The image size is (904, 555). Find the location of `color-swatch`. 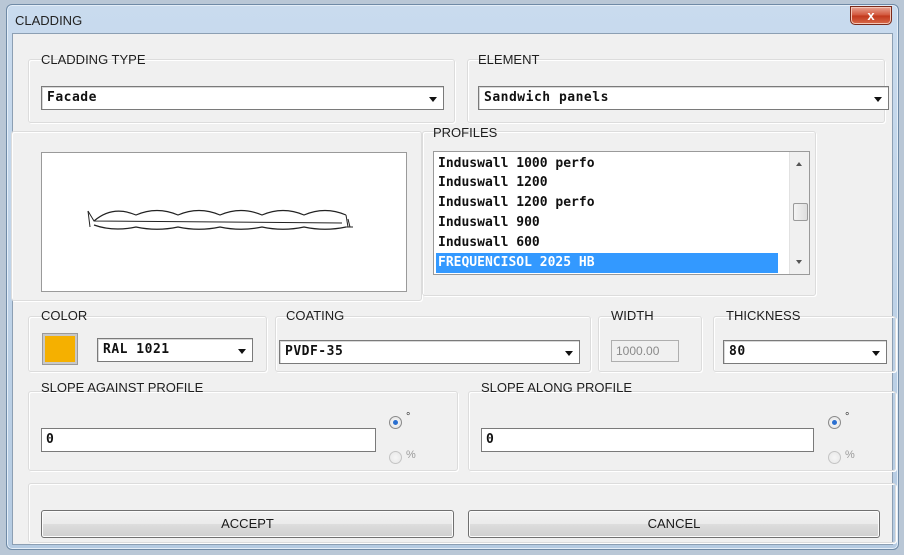

color-swatch is located at coordinates (60, 349).